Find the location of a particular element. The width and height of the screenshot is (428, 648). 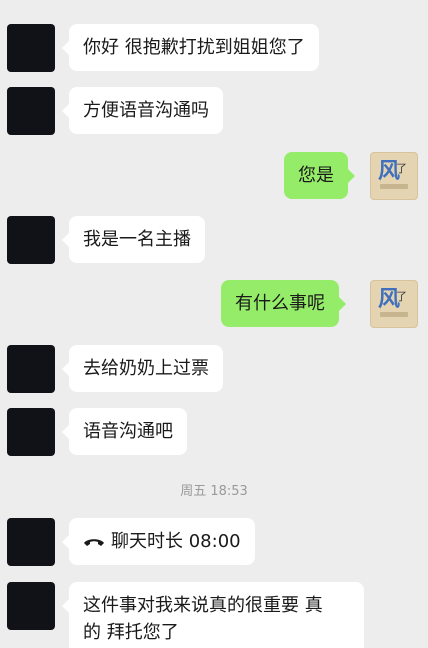

message-text: 去给奶奶上过票 is located at coordinates (146, 368).